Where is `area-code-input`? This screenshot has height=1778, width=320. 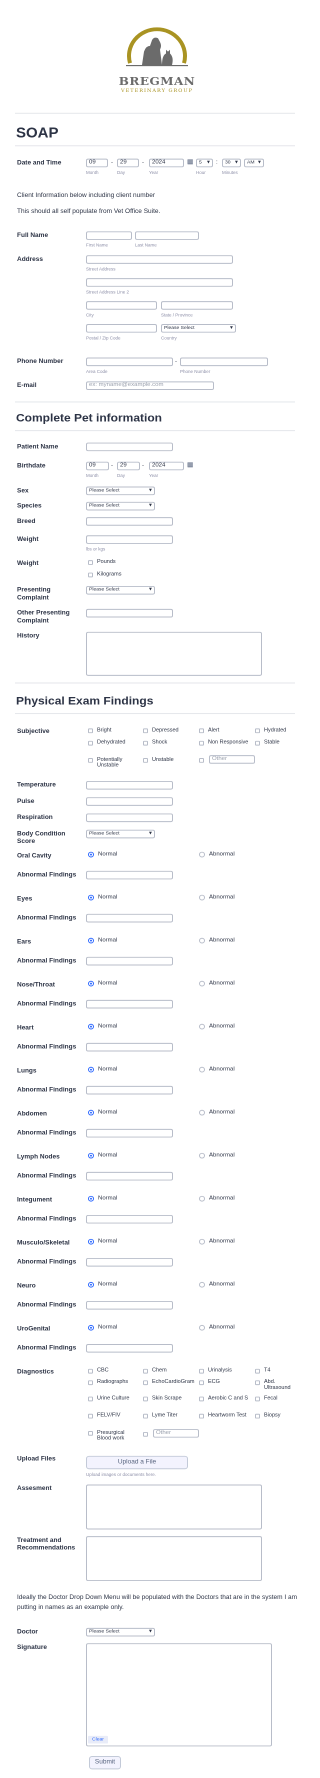
area-code-input is located at coordinates (129, 362).